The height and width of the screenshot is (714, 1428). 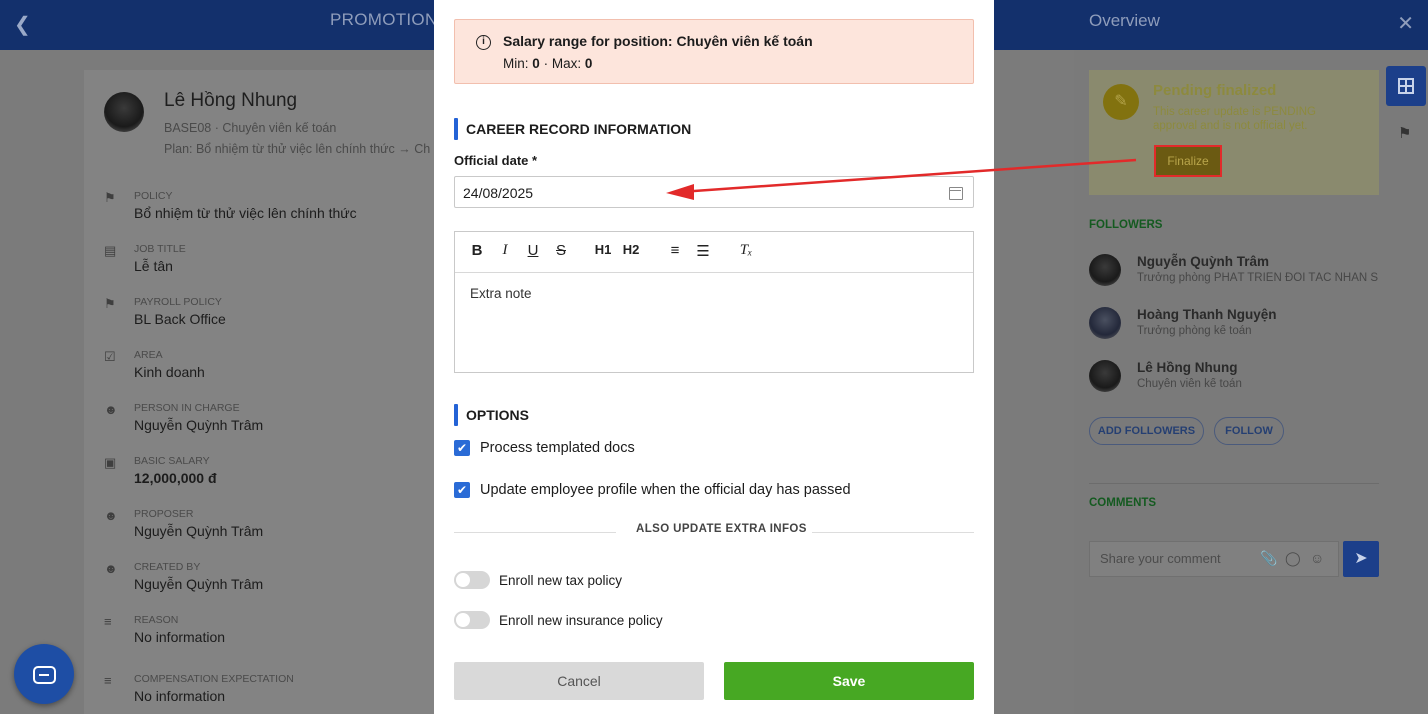 What do you see at coordinates (111, 568) in the screenshot?
I see `user-check-icon: ☻` at bounding box center [111, 568].